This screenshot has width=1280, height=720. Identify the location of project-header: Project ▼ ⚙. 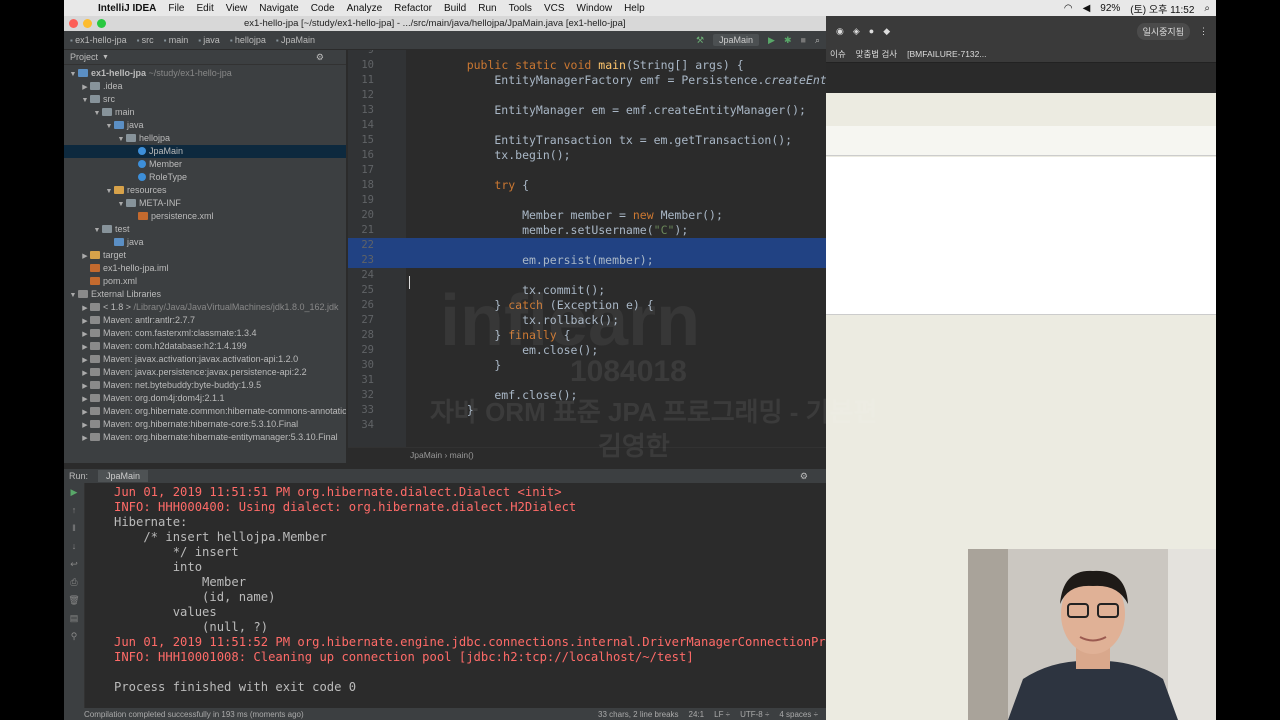
(205, 57).